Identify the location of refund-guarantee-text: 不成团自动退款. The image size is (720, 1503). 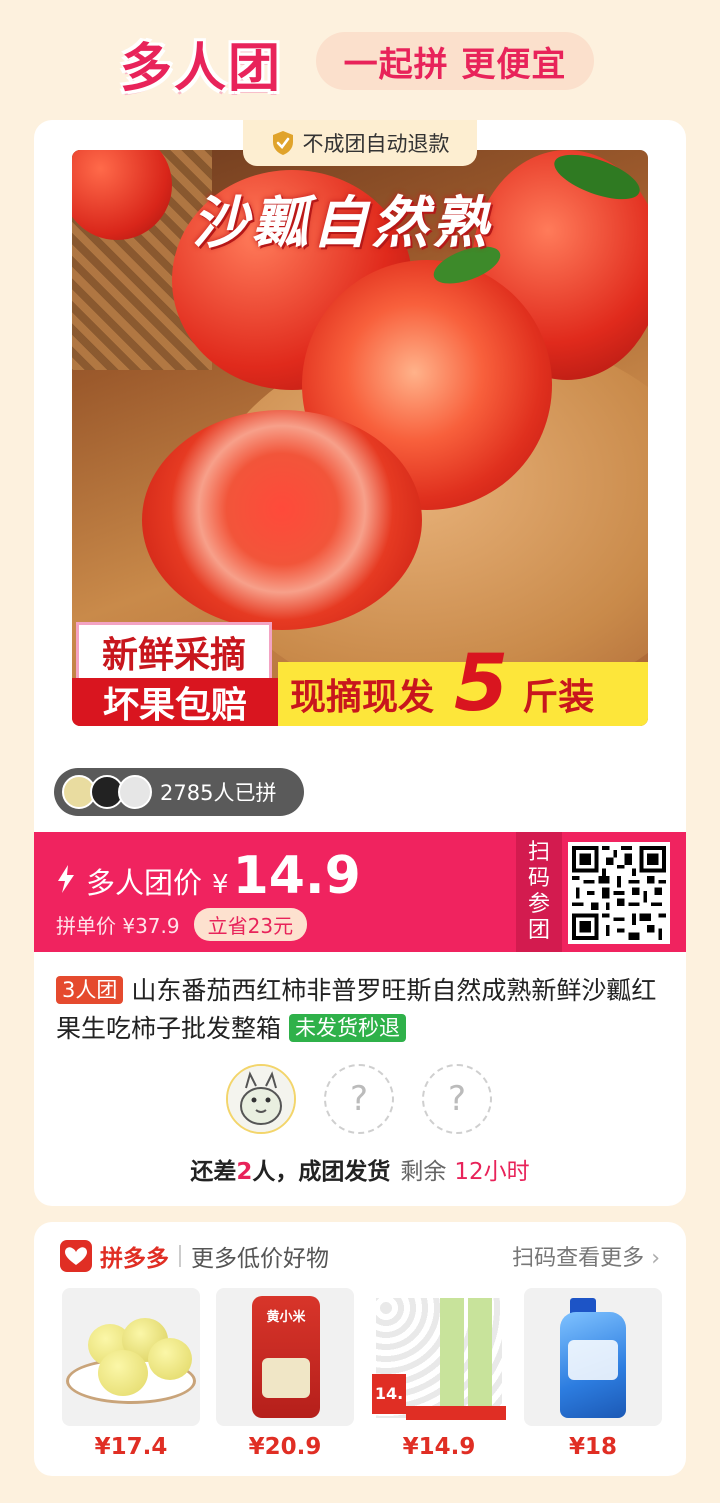
(376, 144).